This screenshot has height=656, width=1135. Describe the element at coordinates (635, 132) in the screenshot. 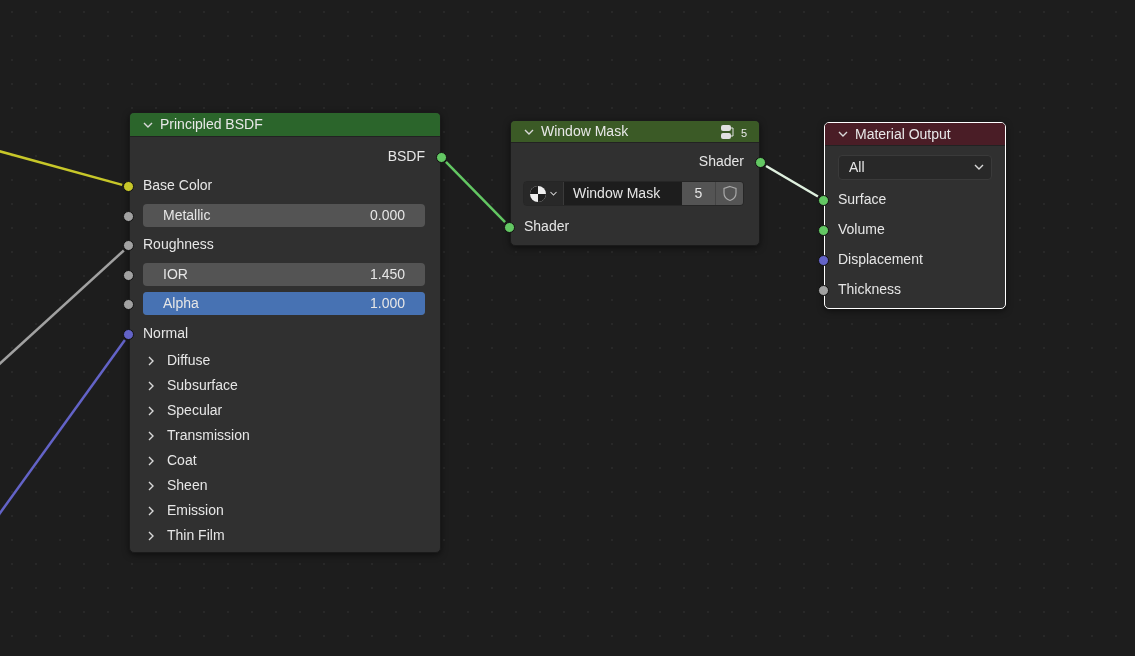

I see `node-header: Window Mask 5` at that location.